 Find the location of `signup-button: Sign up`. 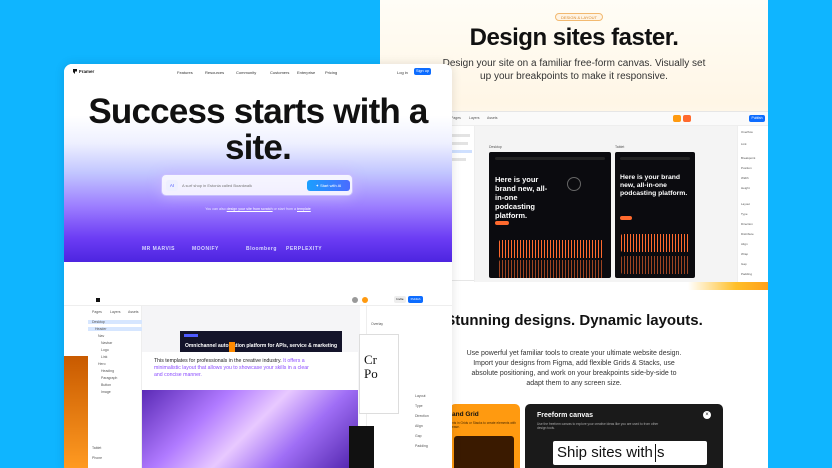

signup-button: Sign up is located at coordinates (422, 71).